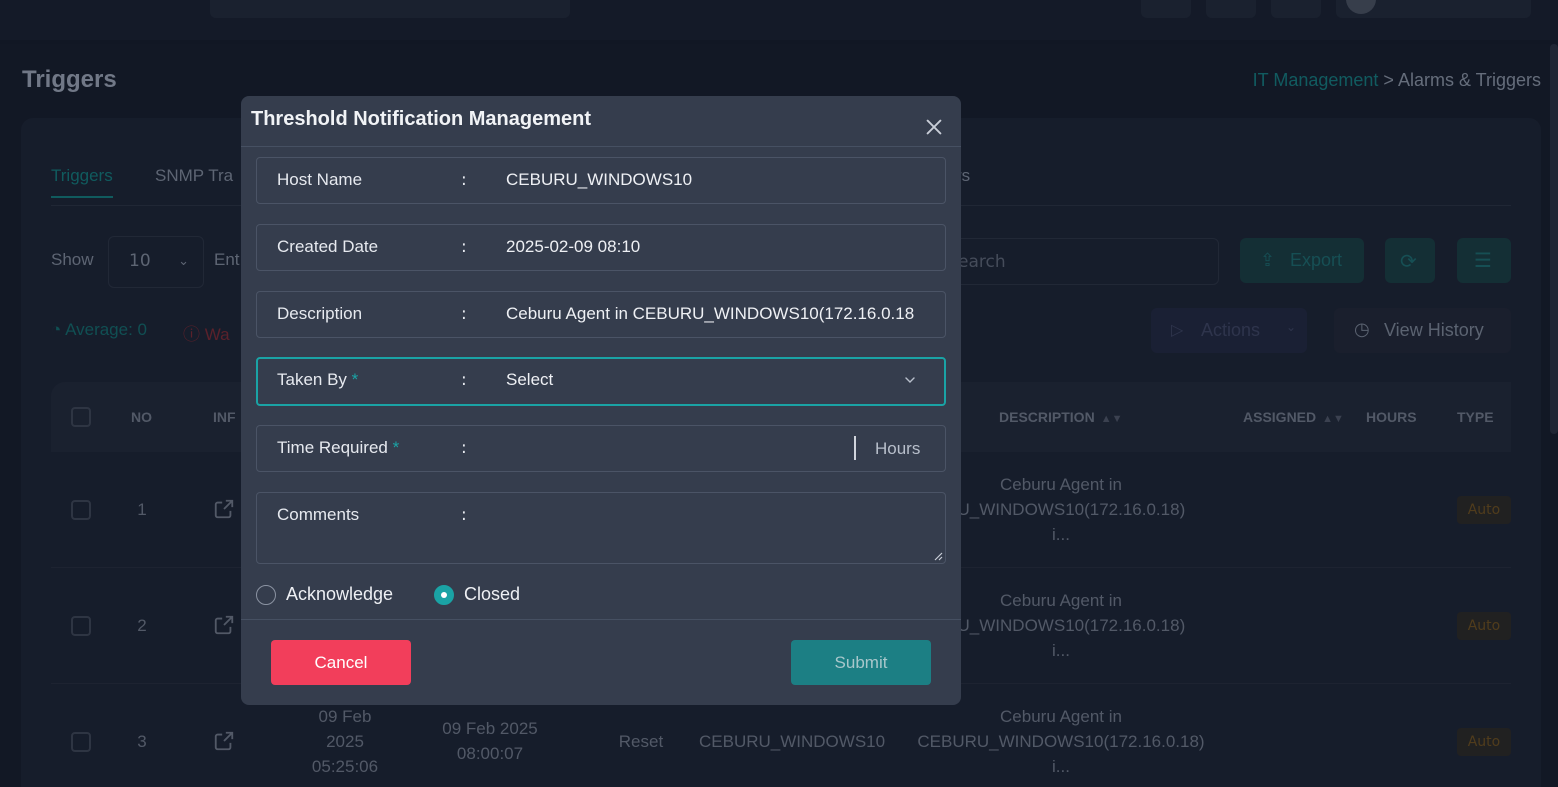 The height and width of the screenshot is (787, 1558). I want to click on resize-handle-icon, so click(938, 556).